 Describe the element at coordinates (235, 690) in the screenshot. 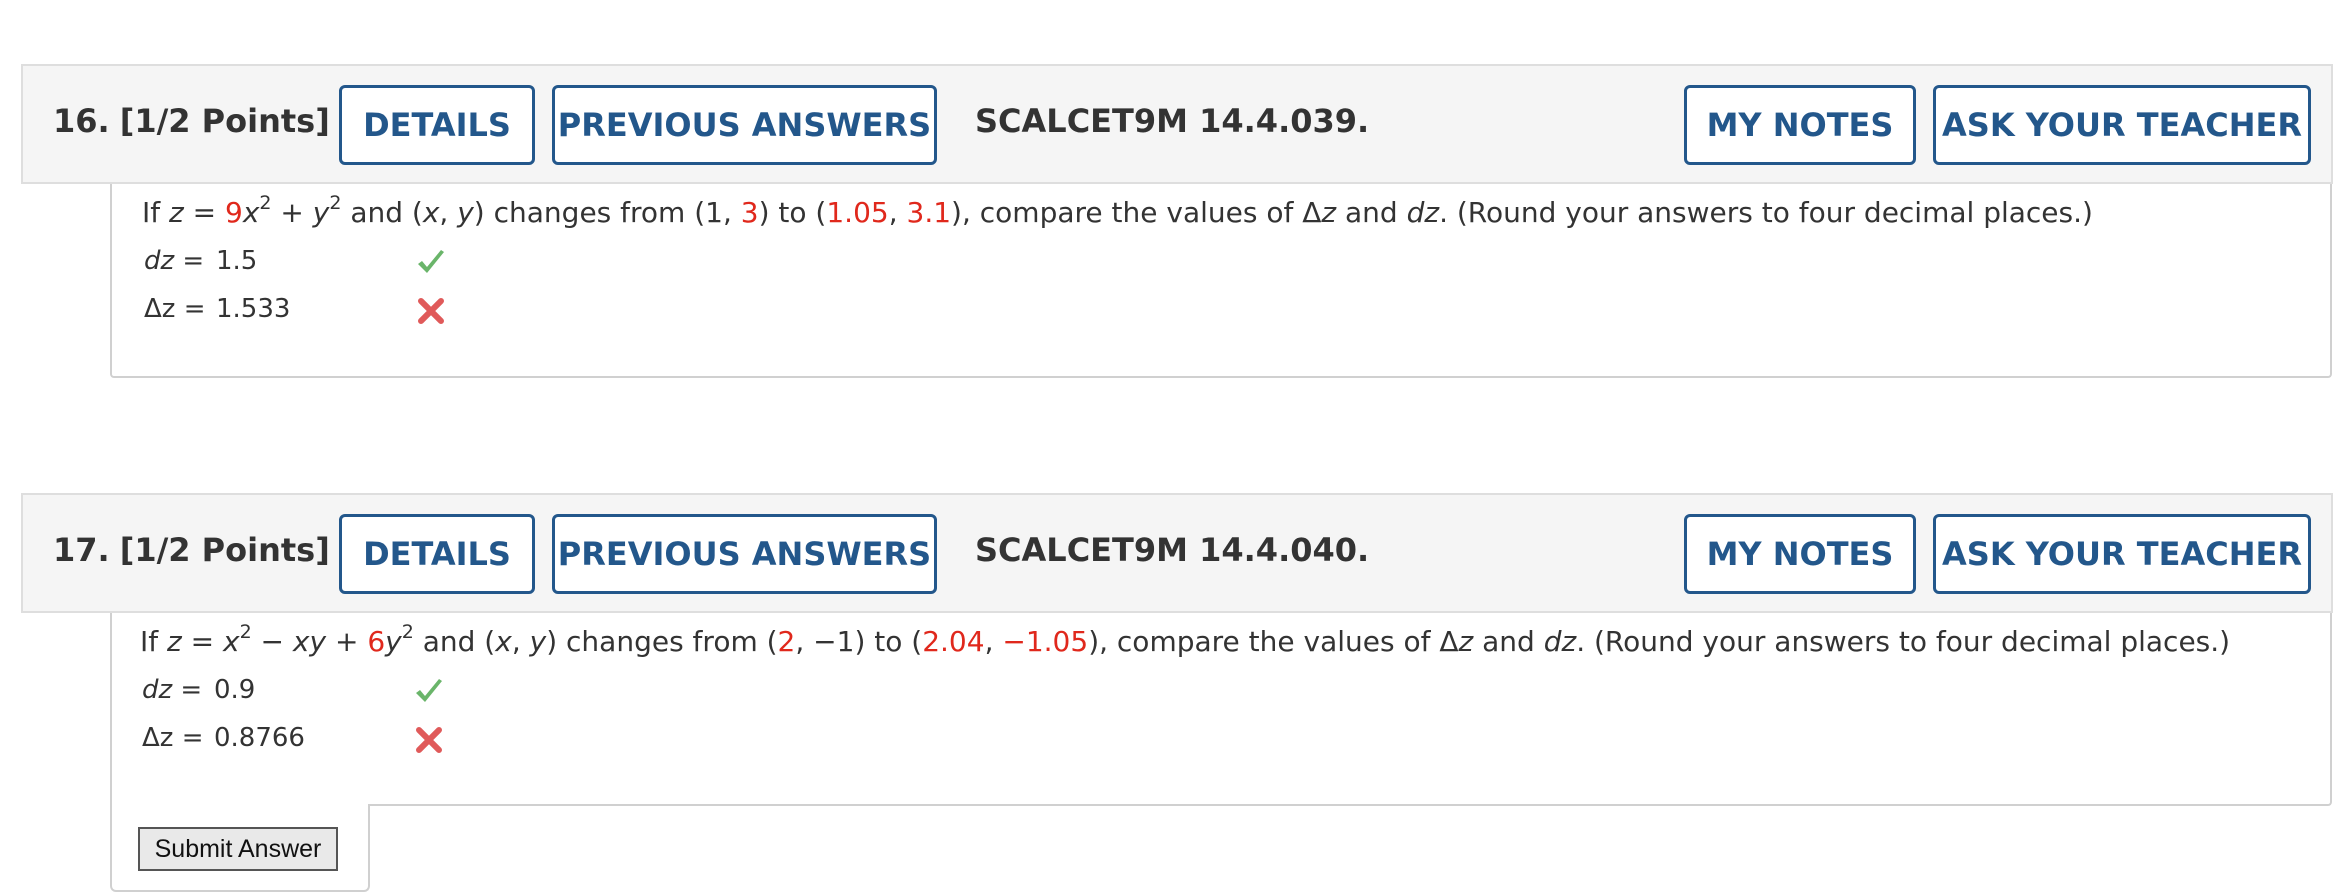

I see `answer-value: 0.9` at that location.